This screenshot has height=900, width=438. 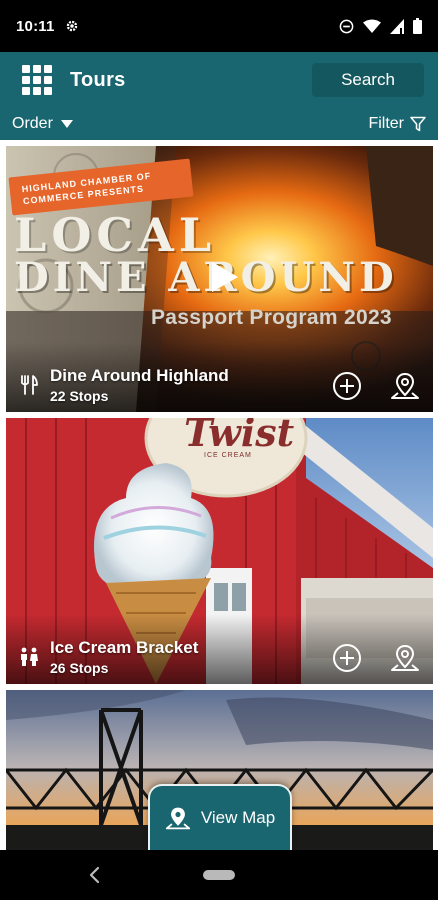 What do you see at coordinates (239, 436) in the screenshot?
I see `sign-text: Twist` at bounding box center [239, 436].